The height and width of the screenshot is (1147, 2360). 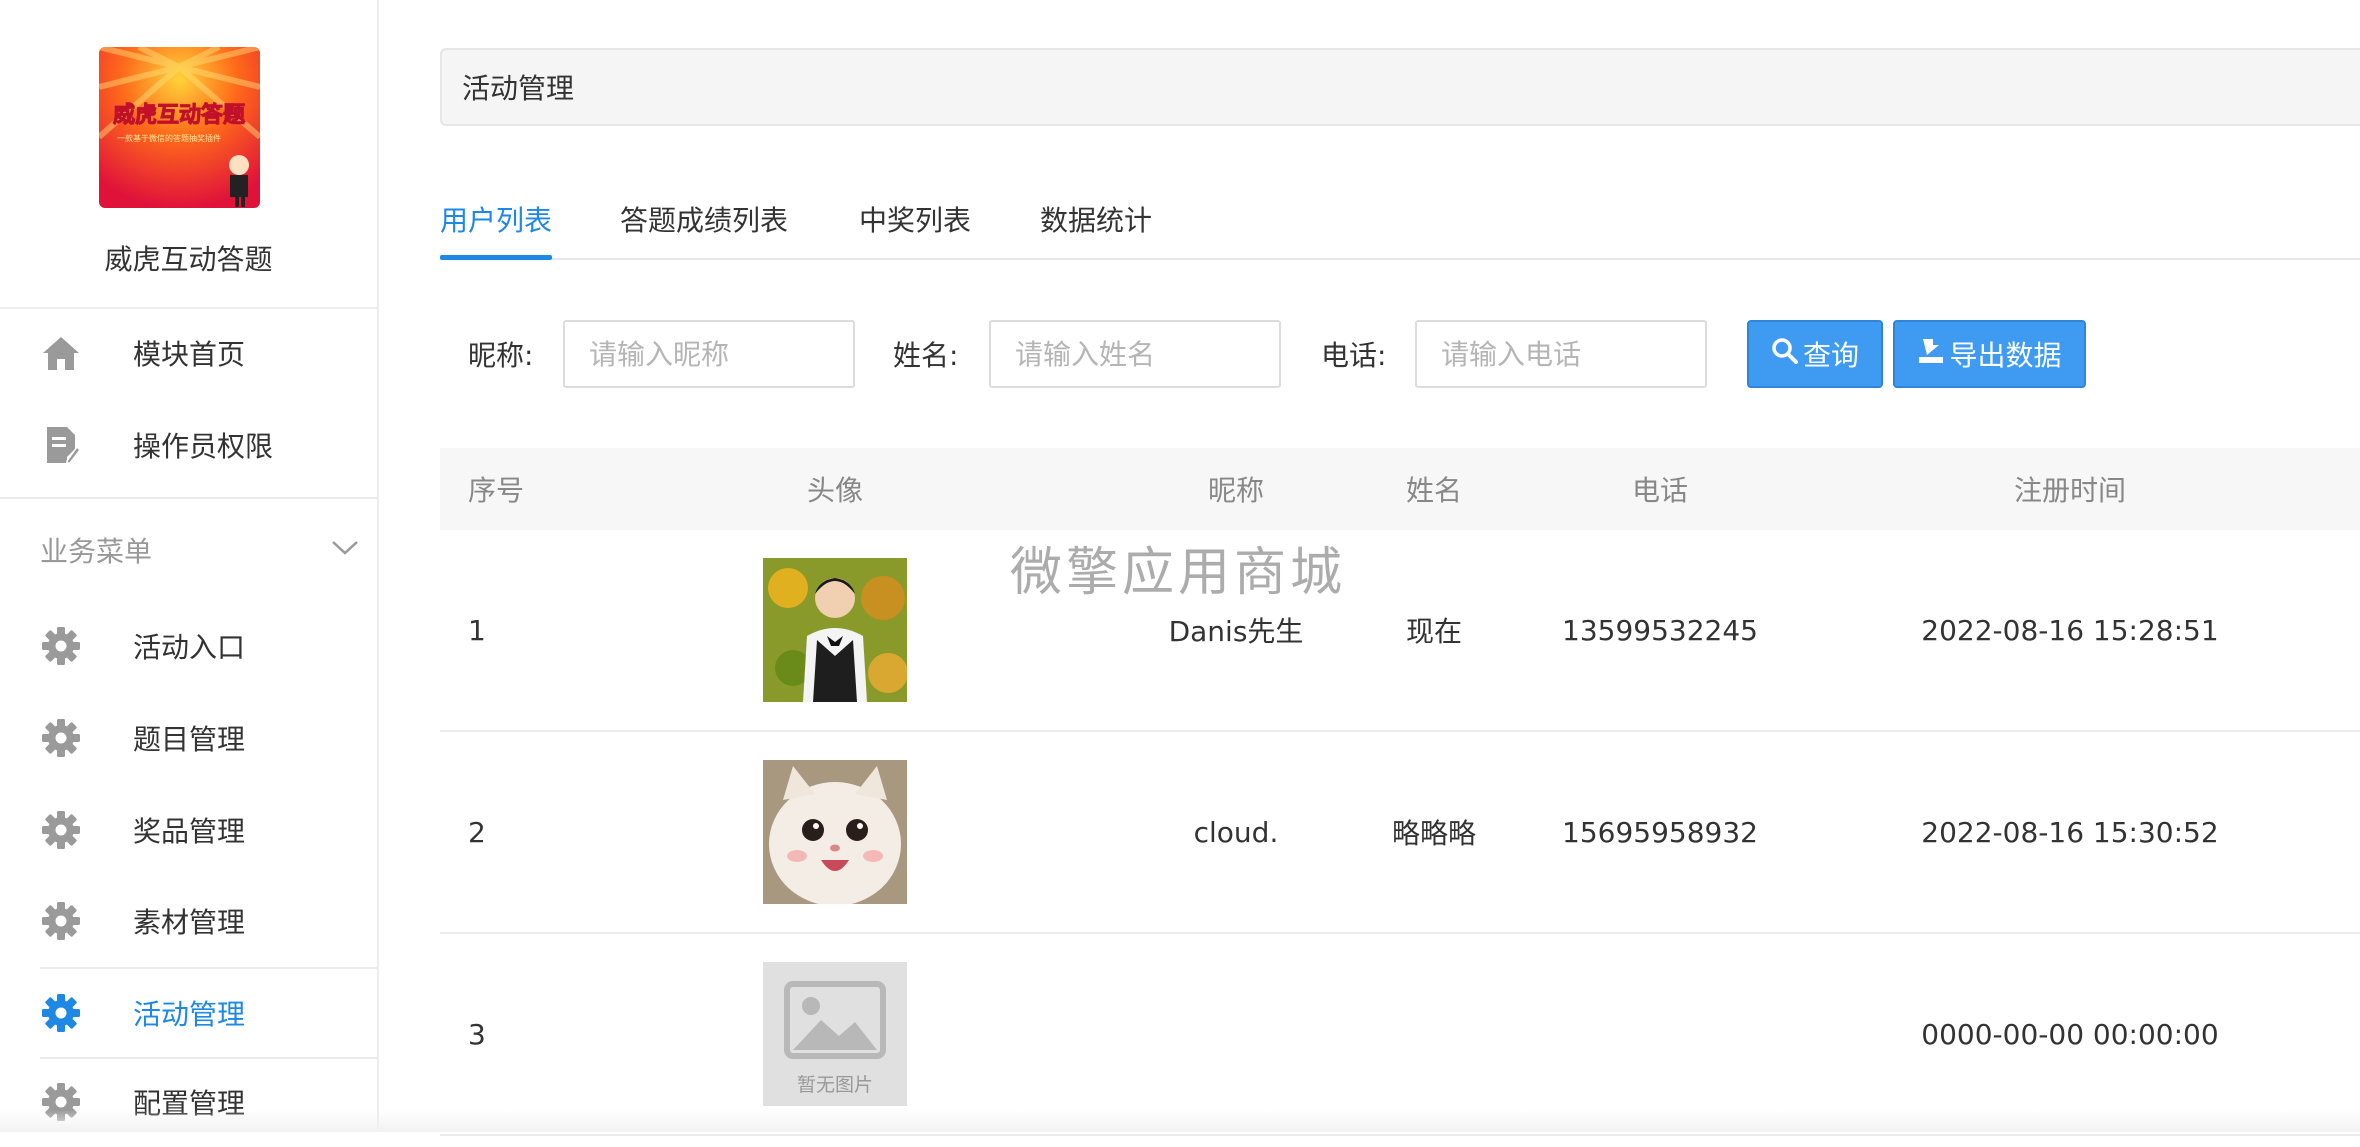 What do you see at coordinates (1659, 490) in the screenshot?
I see `column-header: 电话` at bounding box center [1659, 490].